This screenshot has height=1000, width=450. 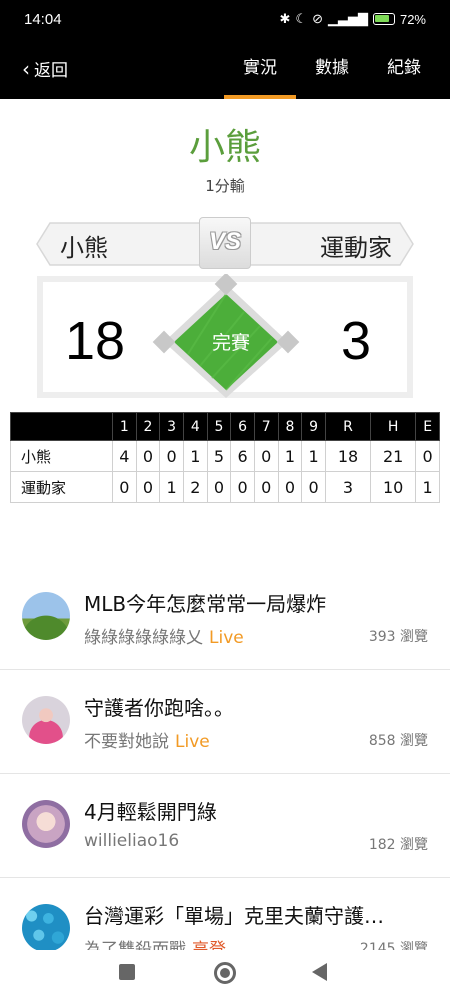 I want to click on line-score-header: 1 2 3 4 5 6 7 8 9 R H E, so click(x=225, y=426).